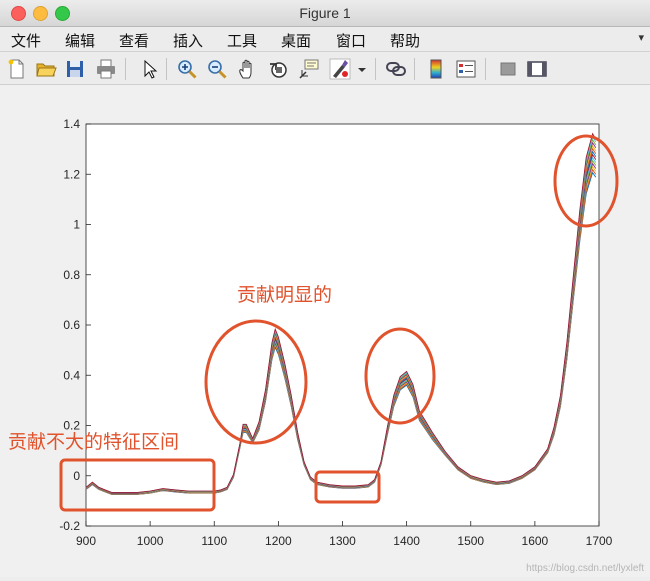 The image size is (650, 581). Describe the element at coordinates (296, 40) in the screenshot. I see `menu-desktop: 桌面` at that location.